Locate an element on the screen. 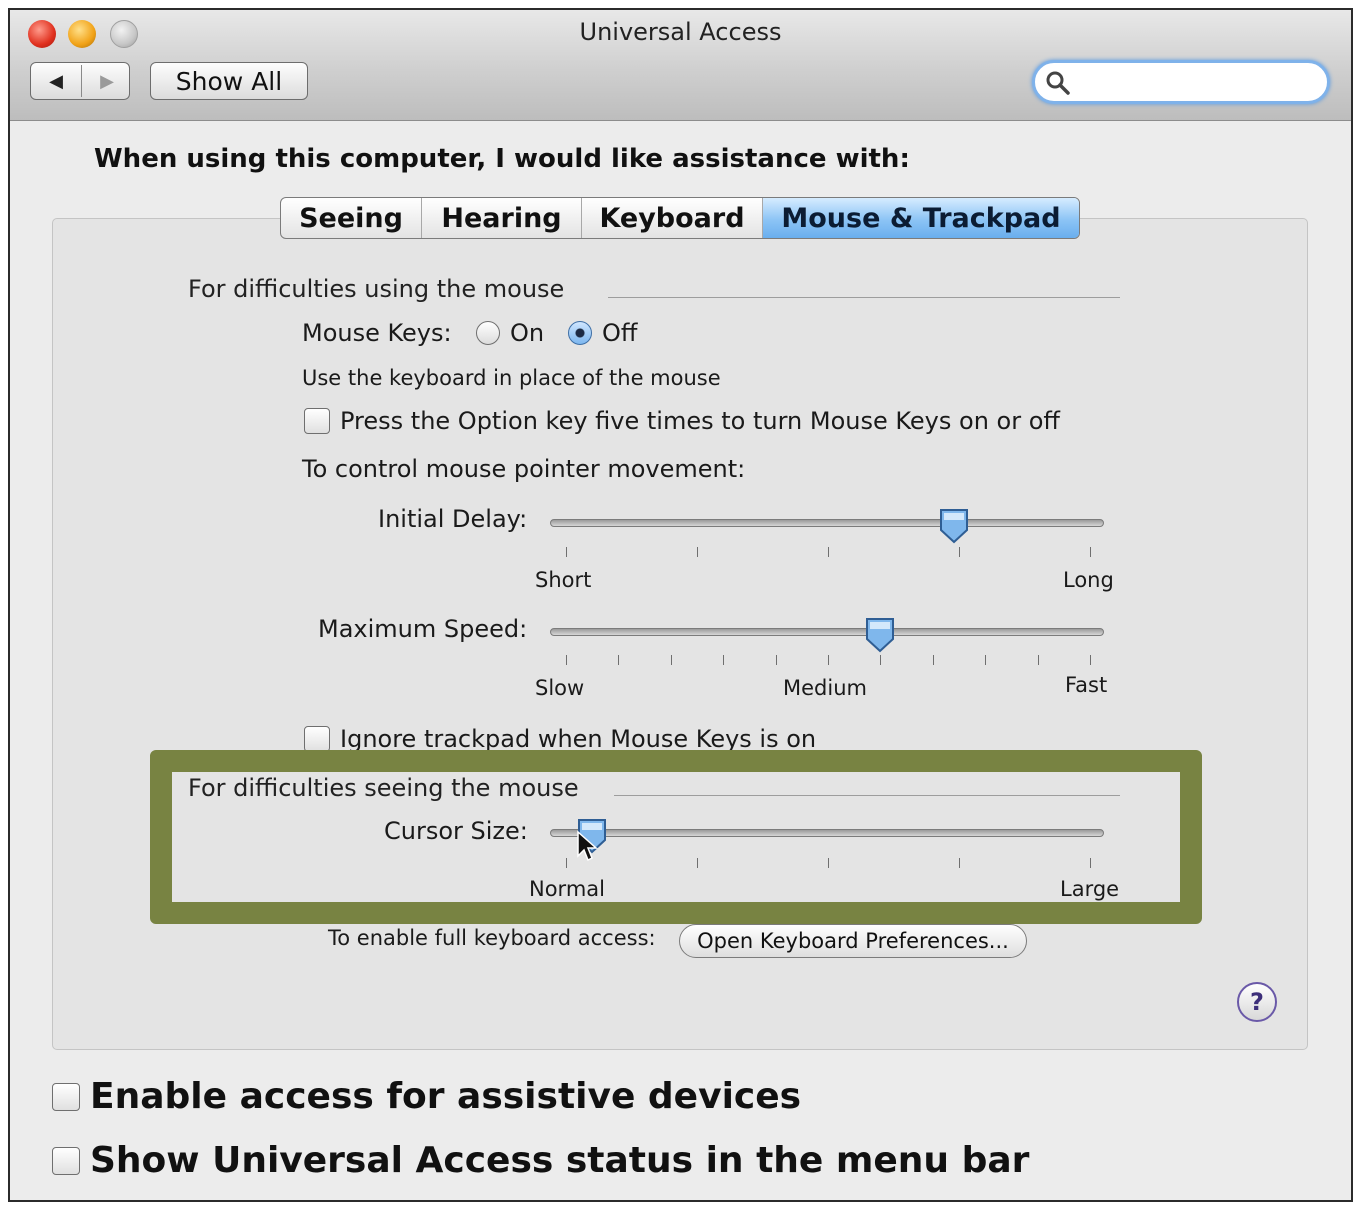 The height and width of the screenshot is (1205, 1357). mouse-section-rule is located at coordinates (864, 297).